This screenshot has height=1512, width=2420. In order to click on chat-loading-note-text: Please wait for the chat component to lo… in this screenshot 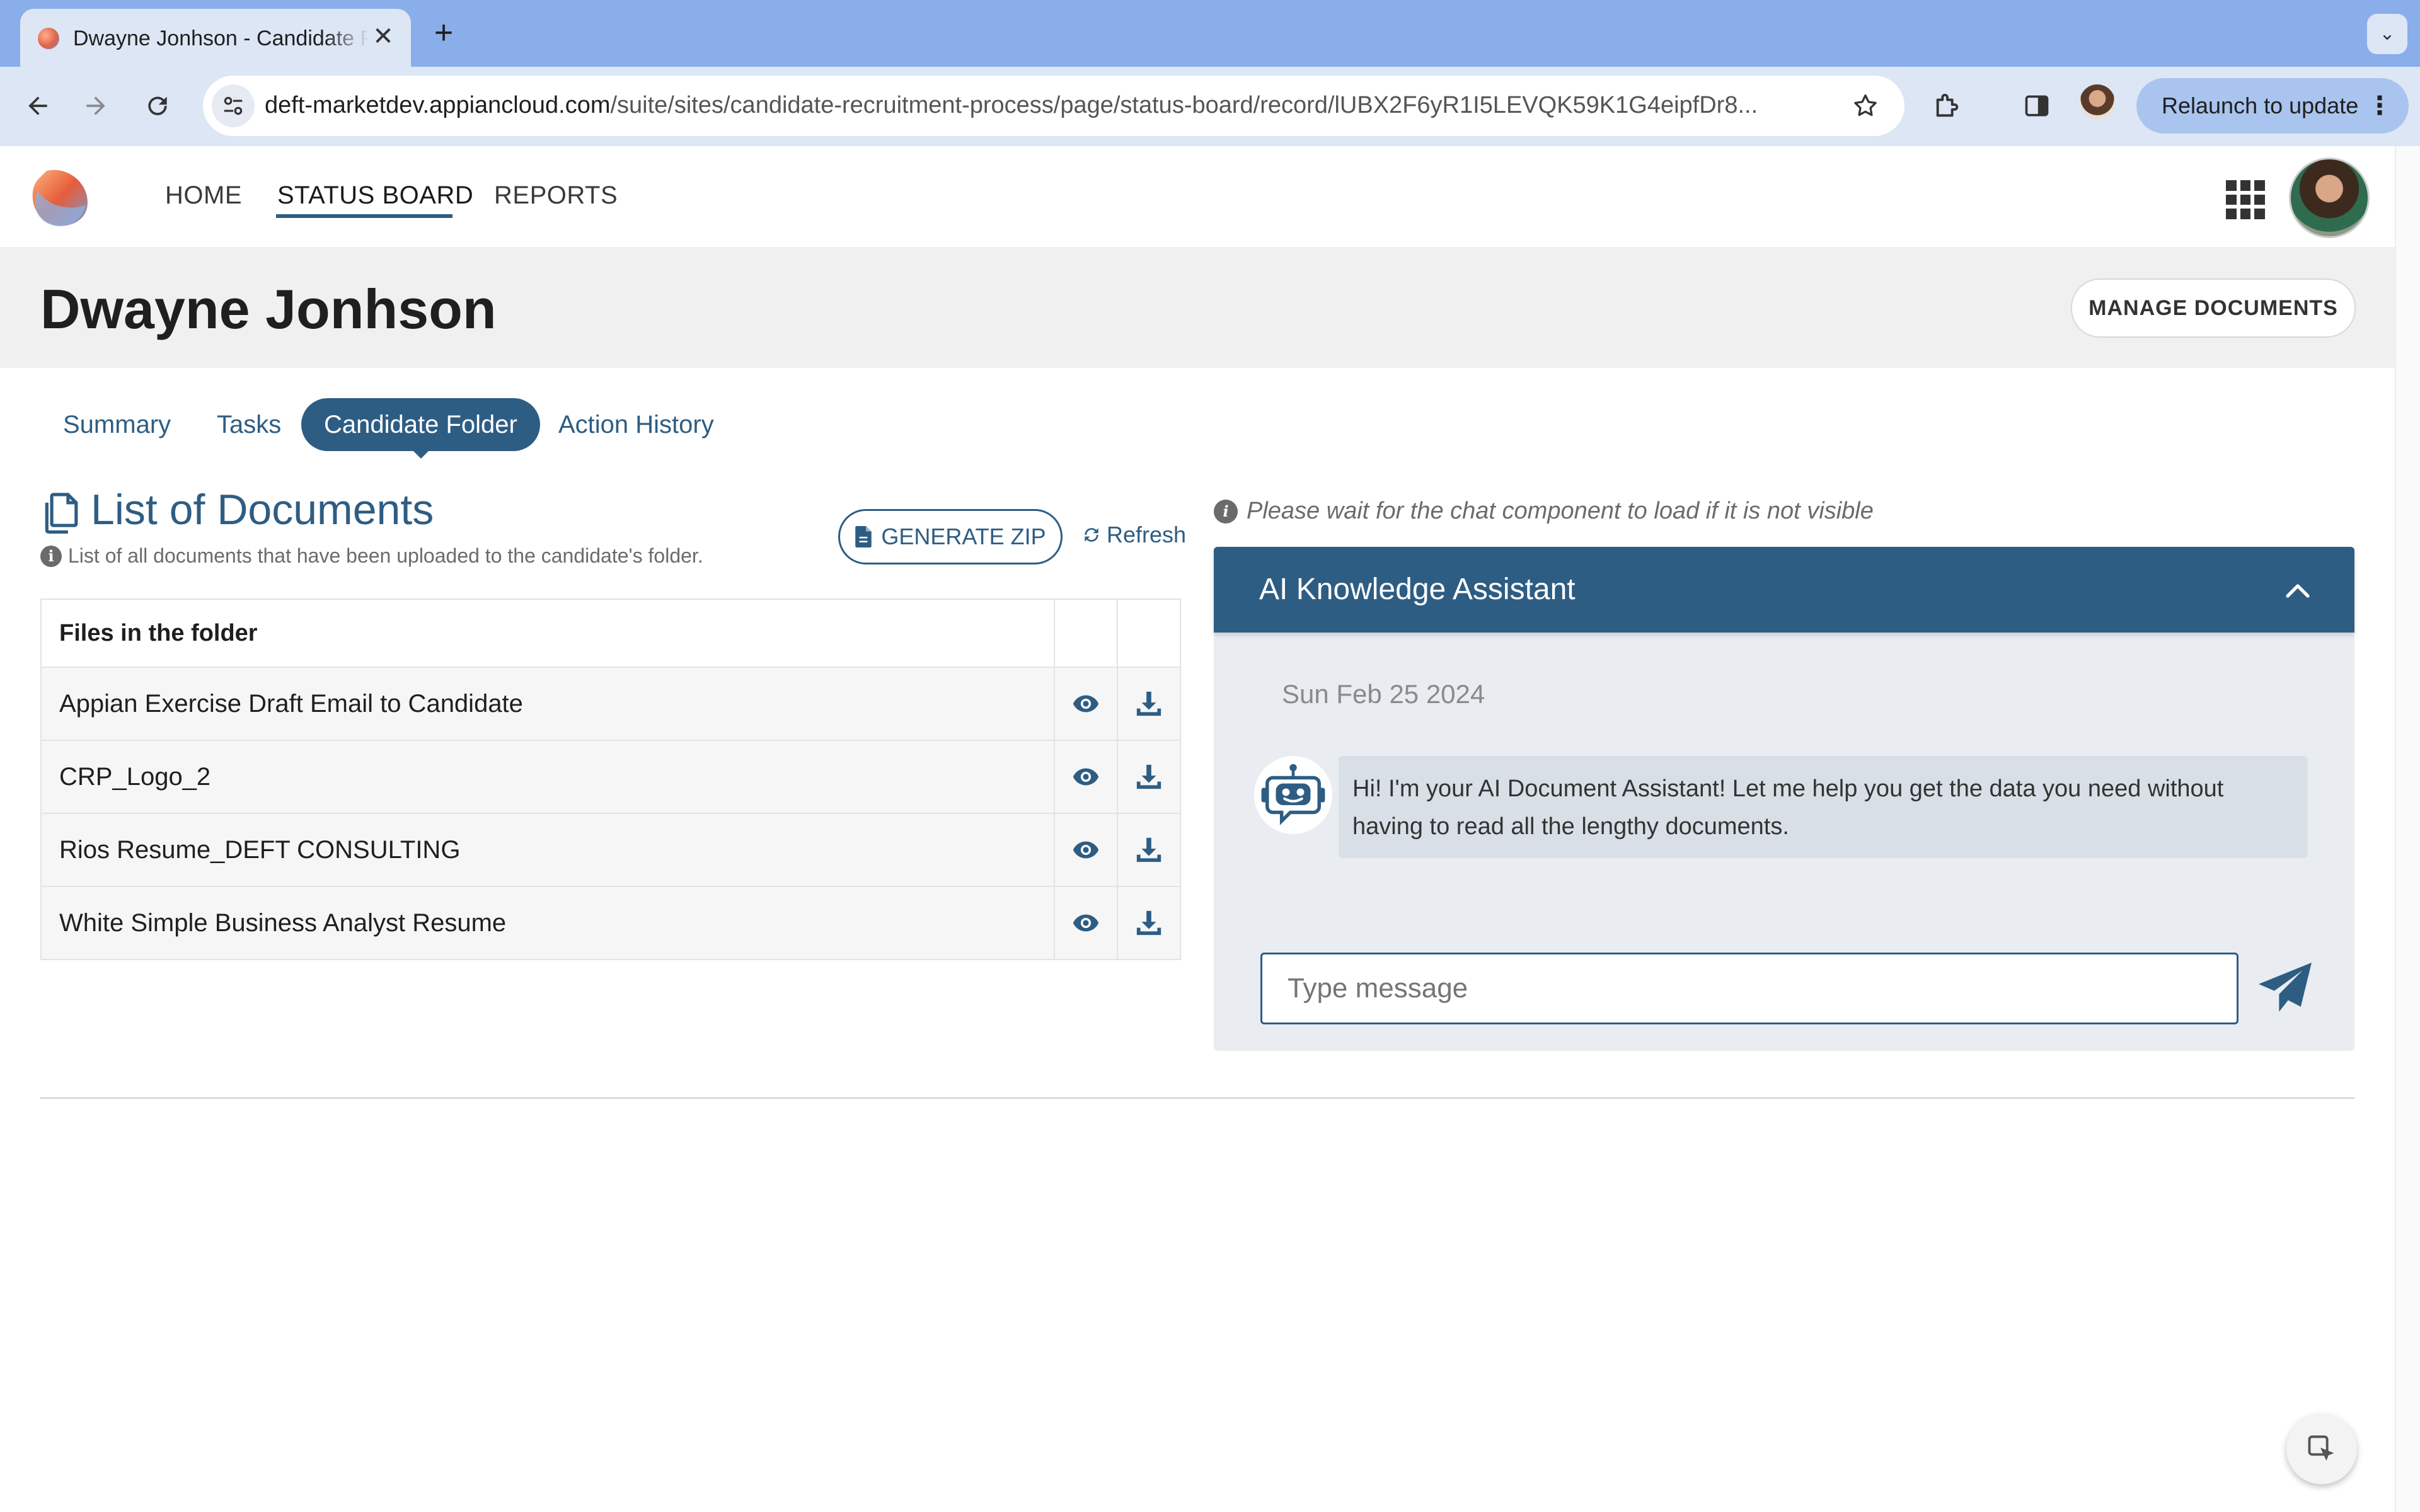, I will do `click(1560, 511)`.